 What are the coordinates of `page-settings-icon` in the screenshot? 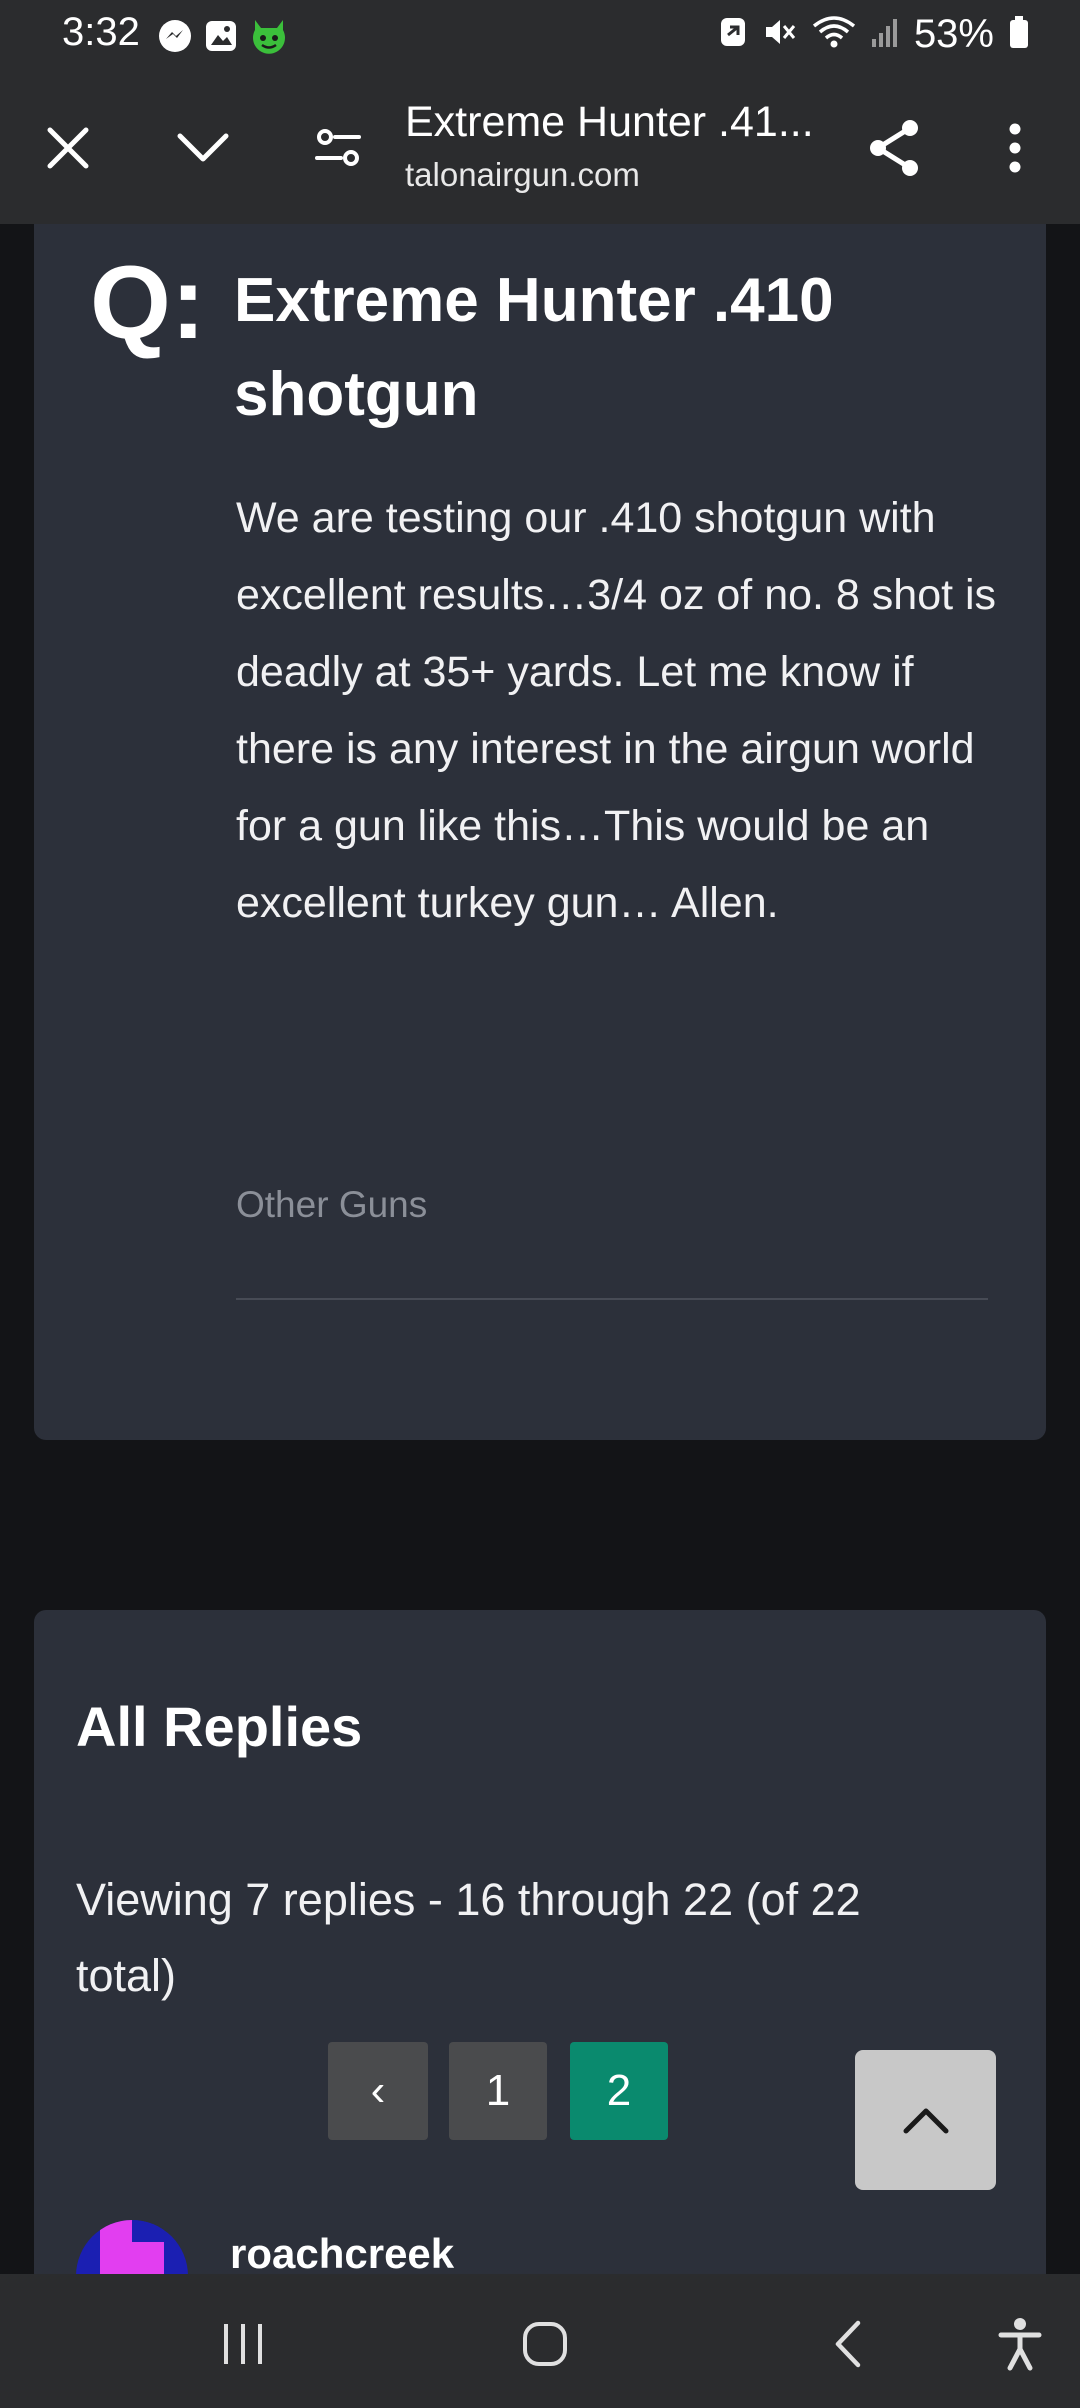 It's located at (338, 147).